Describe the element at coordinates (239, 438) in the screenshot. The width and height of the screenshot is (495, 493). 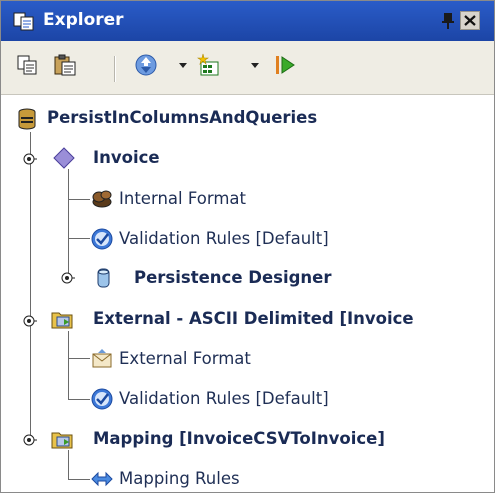
I see `tree-node-mapping: Mapping [InvoiceCSVToInvoice]` at that location.